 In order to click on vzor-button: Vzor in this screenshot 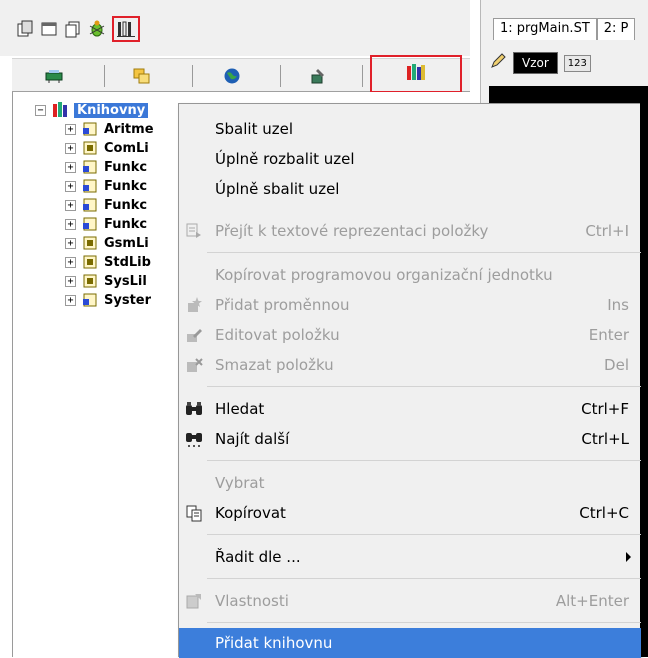, I will do `click(535, 63)`.